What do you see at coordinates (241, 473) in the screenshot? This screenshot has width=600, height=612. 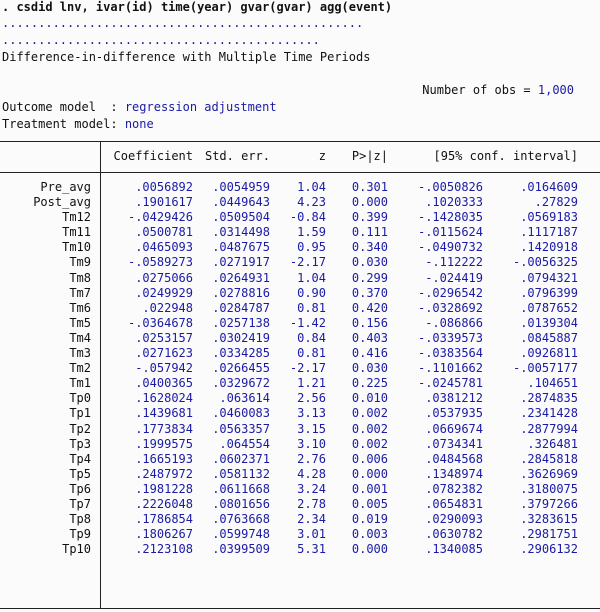 I see `std-err-cell: .0581132` at bounding box center [241, 473].